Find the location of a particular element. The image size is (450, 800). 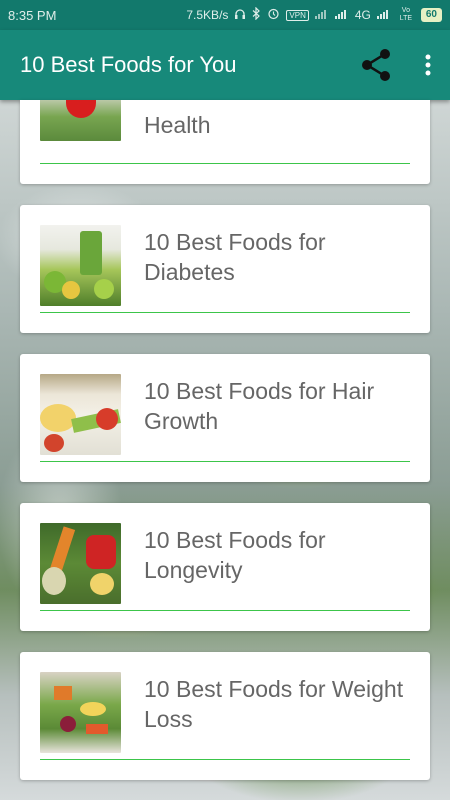

share-button is located at coordinates (376, 65).